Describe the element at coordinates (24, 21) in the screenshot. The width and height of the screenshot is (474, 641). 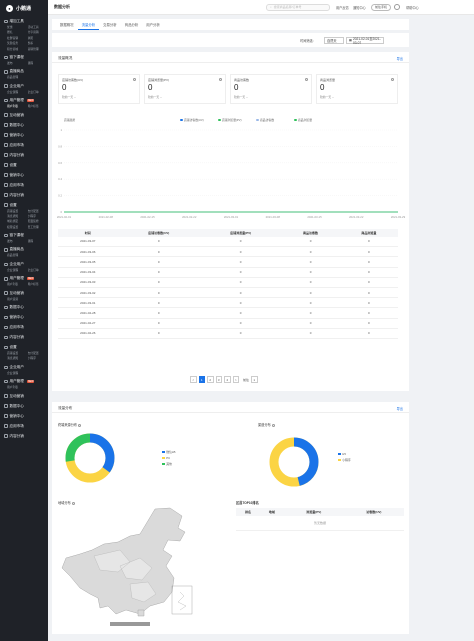
I see `sidebar-item: 增加工具` at that location.